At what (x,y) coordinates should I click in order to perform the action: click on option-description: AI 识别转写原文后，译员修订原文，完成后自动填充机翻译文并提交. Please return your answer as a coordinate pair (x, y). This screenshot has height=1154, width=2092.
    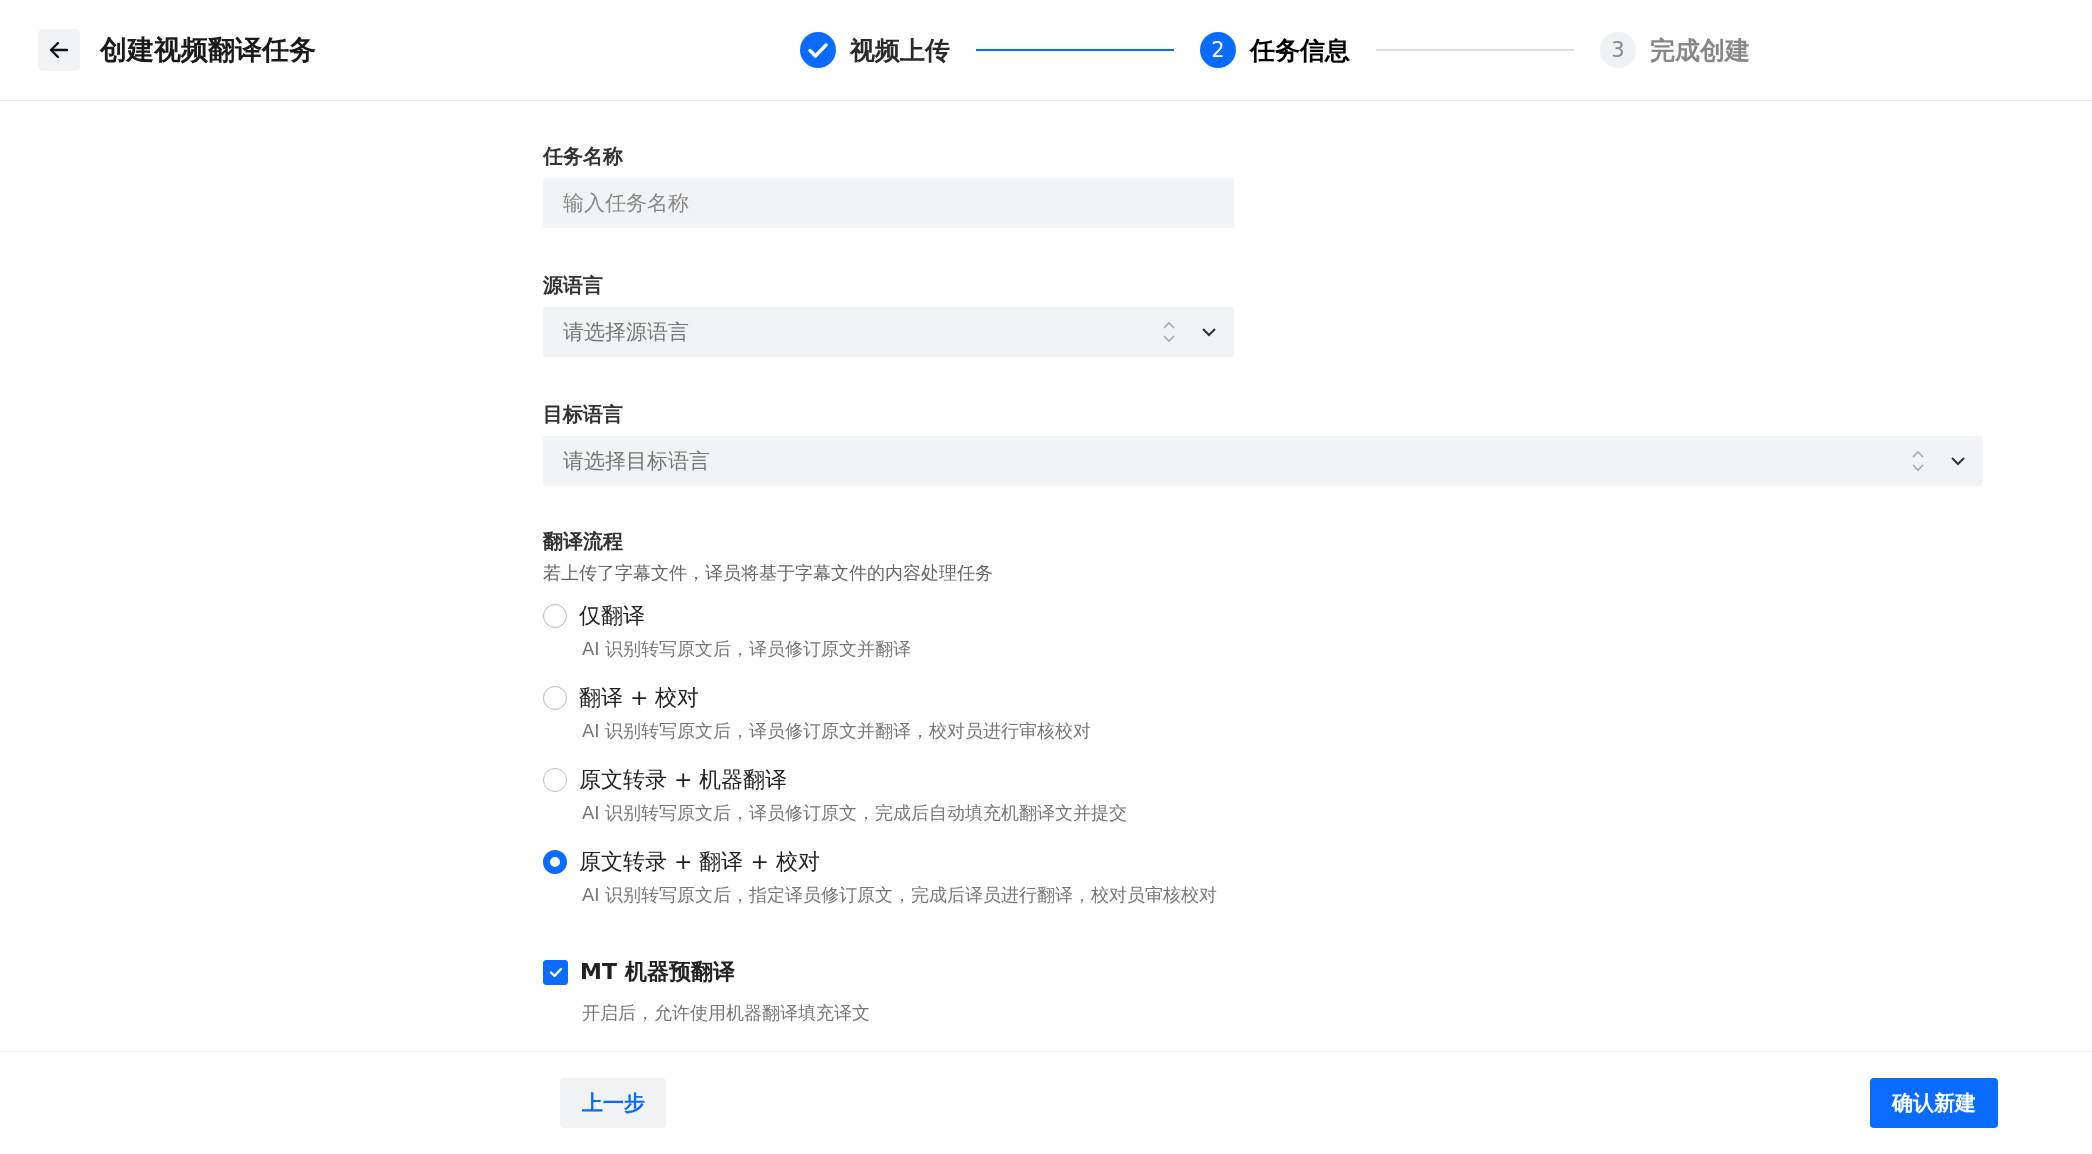
    Looking at the image, I should click on (855, 813).